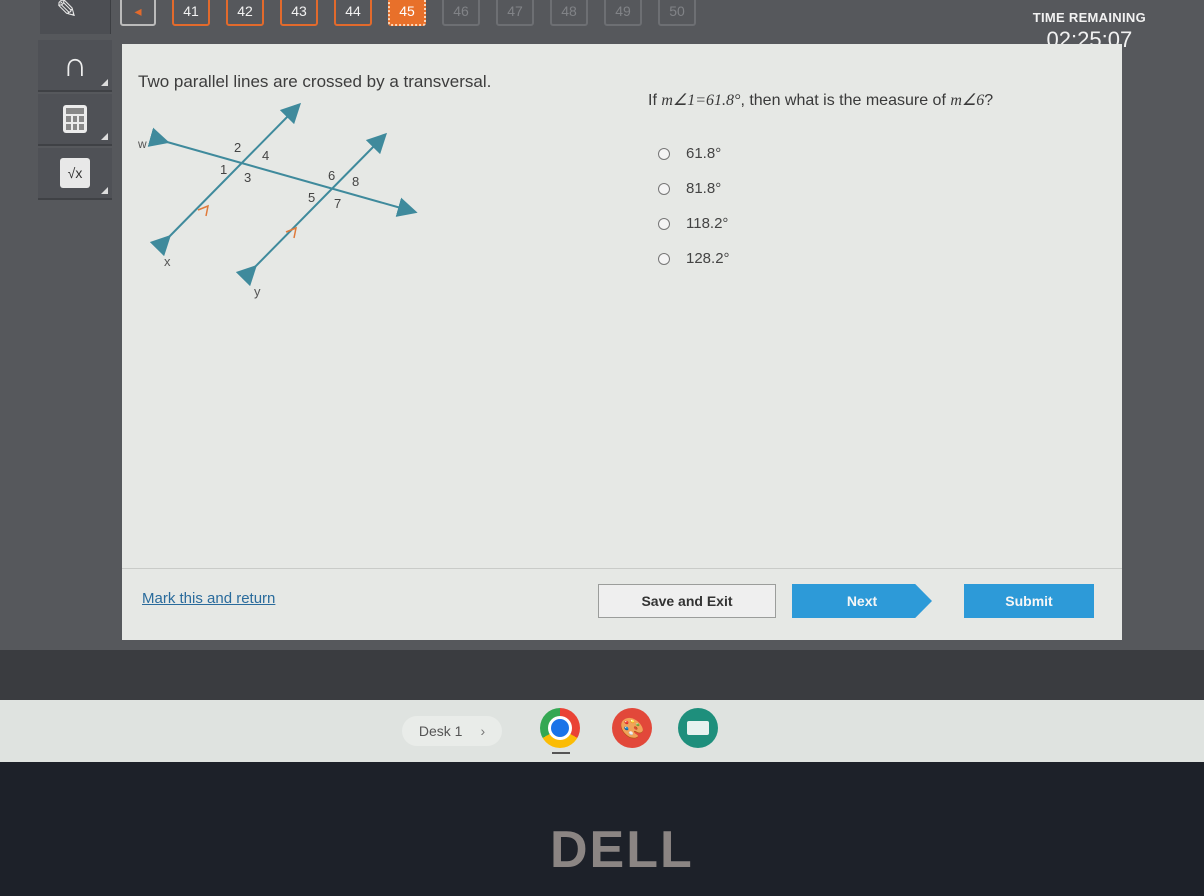  I want to click on paint-app-icon: 🎨, so click(632, 728).